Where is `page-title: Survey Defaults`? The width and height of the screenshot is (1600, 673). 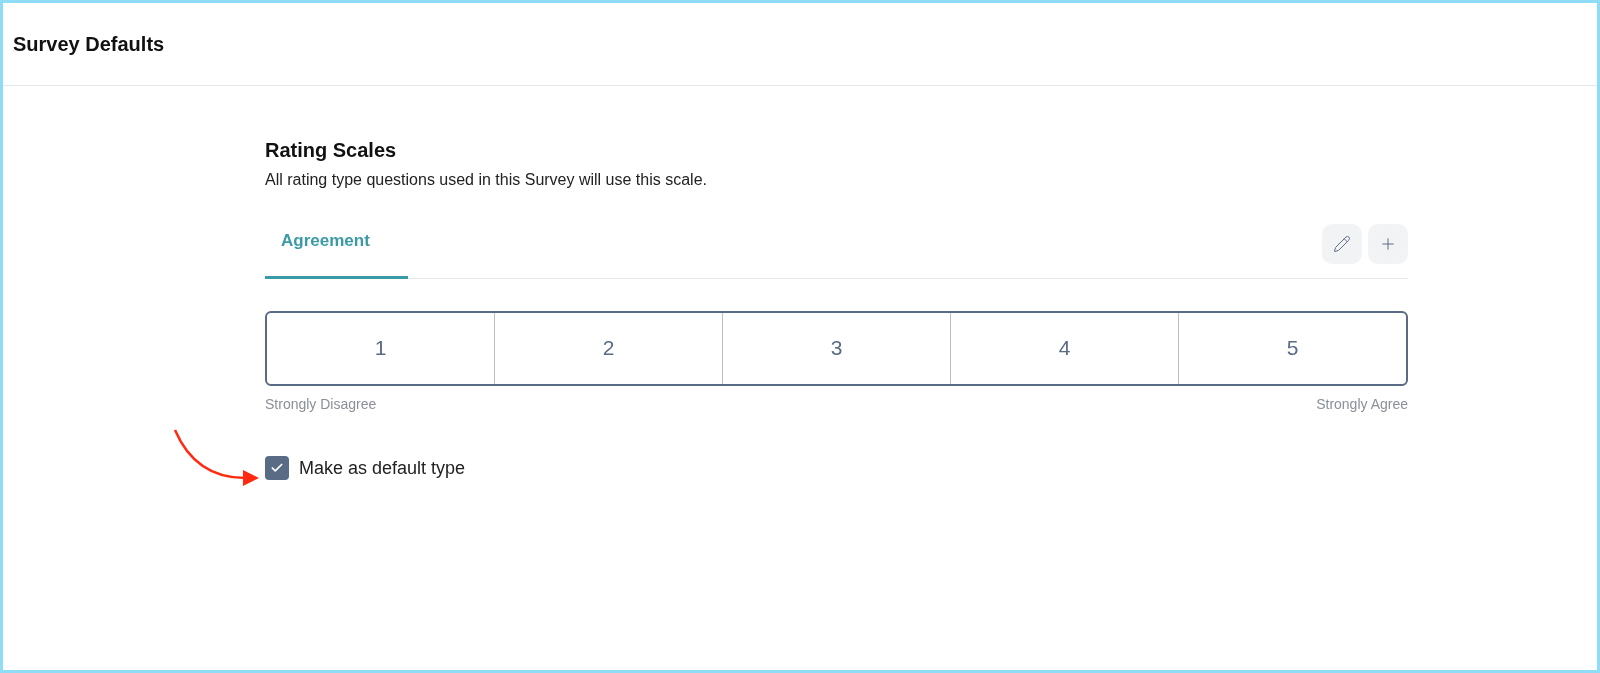 page-title: Survey Defaults is located at coordinates (89, 44).